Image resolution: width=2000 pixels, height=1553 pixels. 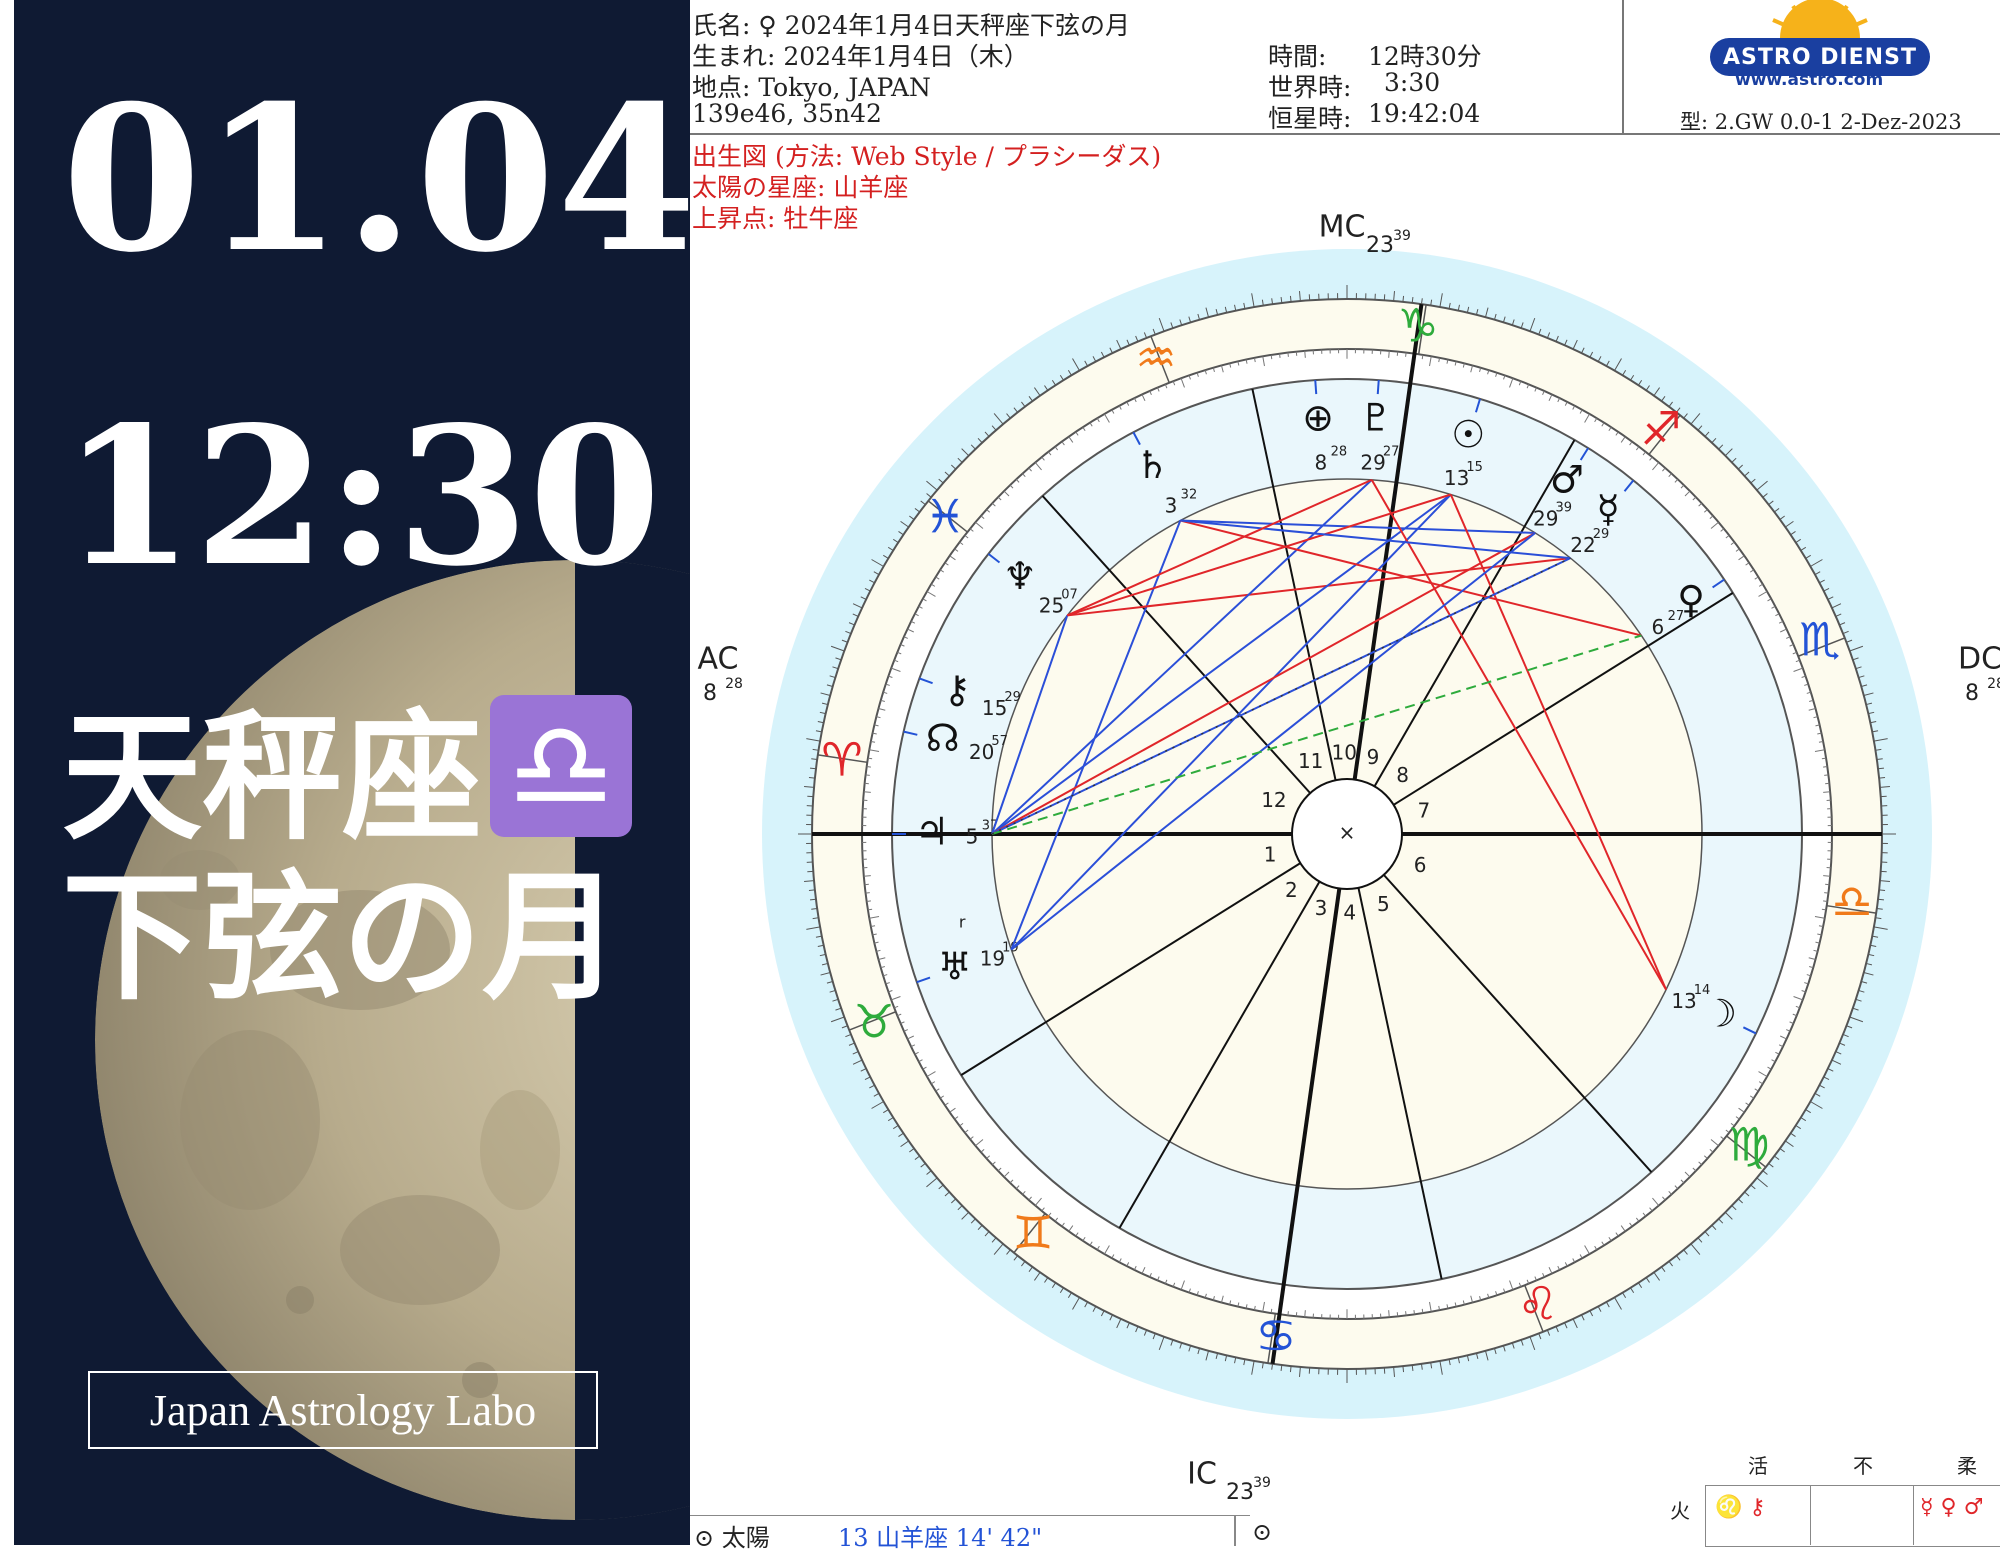 What do you see at coordinates (1658, 627) in the screenshot?
I see `planet-degree: 6` at bounding box center [1658, 627].